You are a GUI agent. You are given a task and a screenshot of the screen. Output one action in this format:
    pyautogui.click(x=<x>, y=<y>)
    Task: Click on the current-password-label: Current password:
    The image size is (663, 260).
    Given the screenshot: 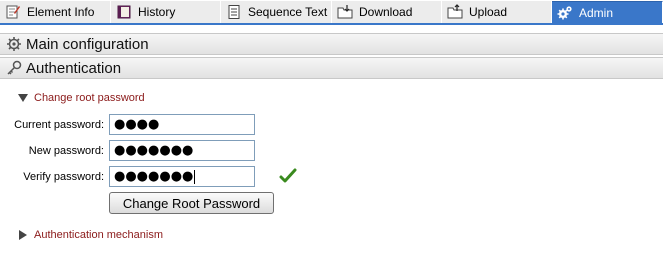 What is the action you would take?
    pyautogui.click(x=59, y=125)
    